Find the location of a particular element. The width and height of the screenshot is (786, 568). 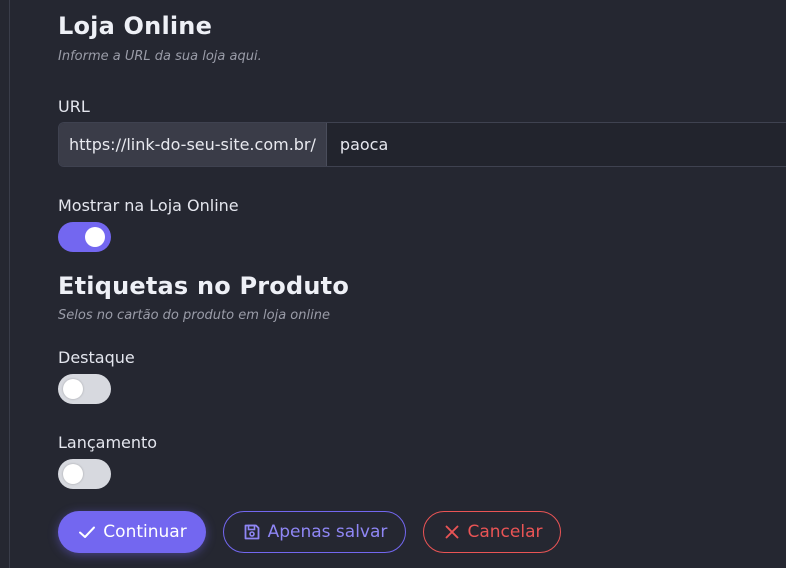

product-tags-title: Etiquetas no Produto is located at coordinates (204, 286).